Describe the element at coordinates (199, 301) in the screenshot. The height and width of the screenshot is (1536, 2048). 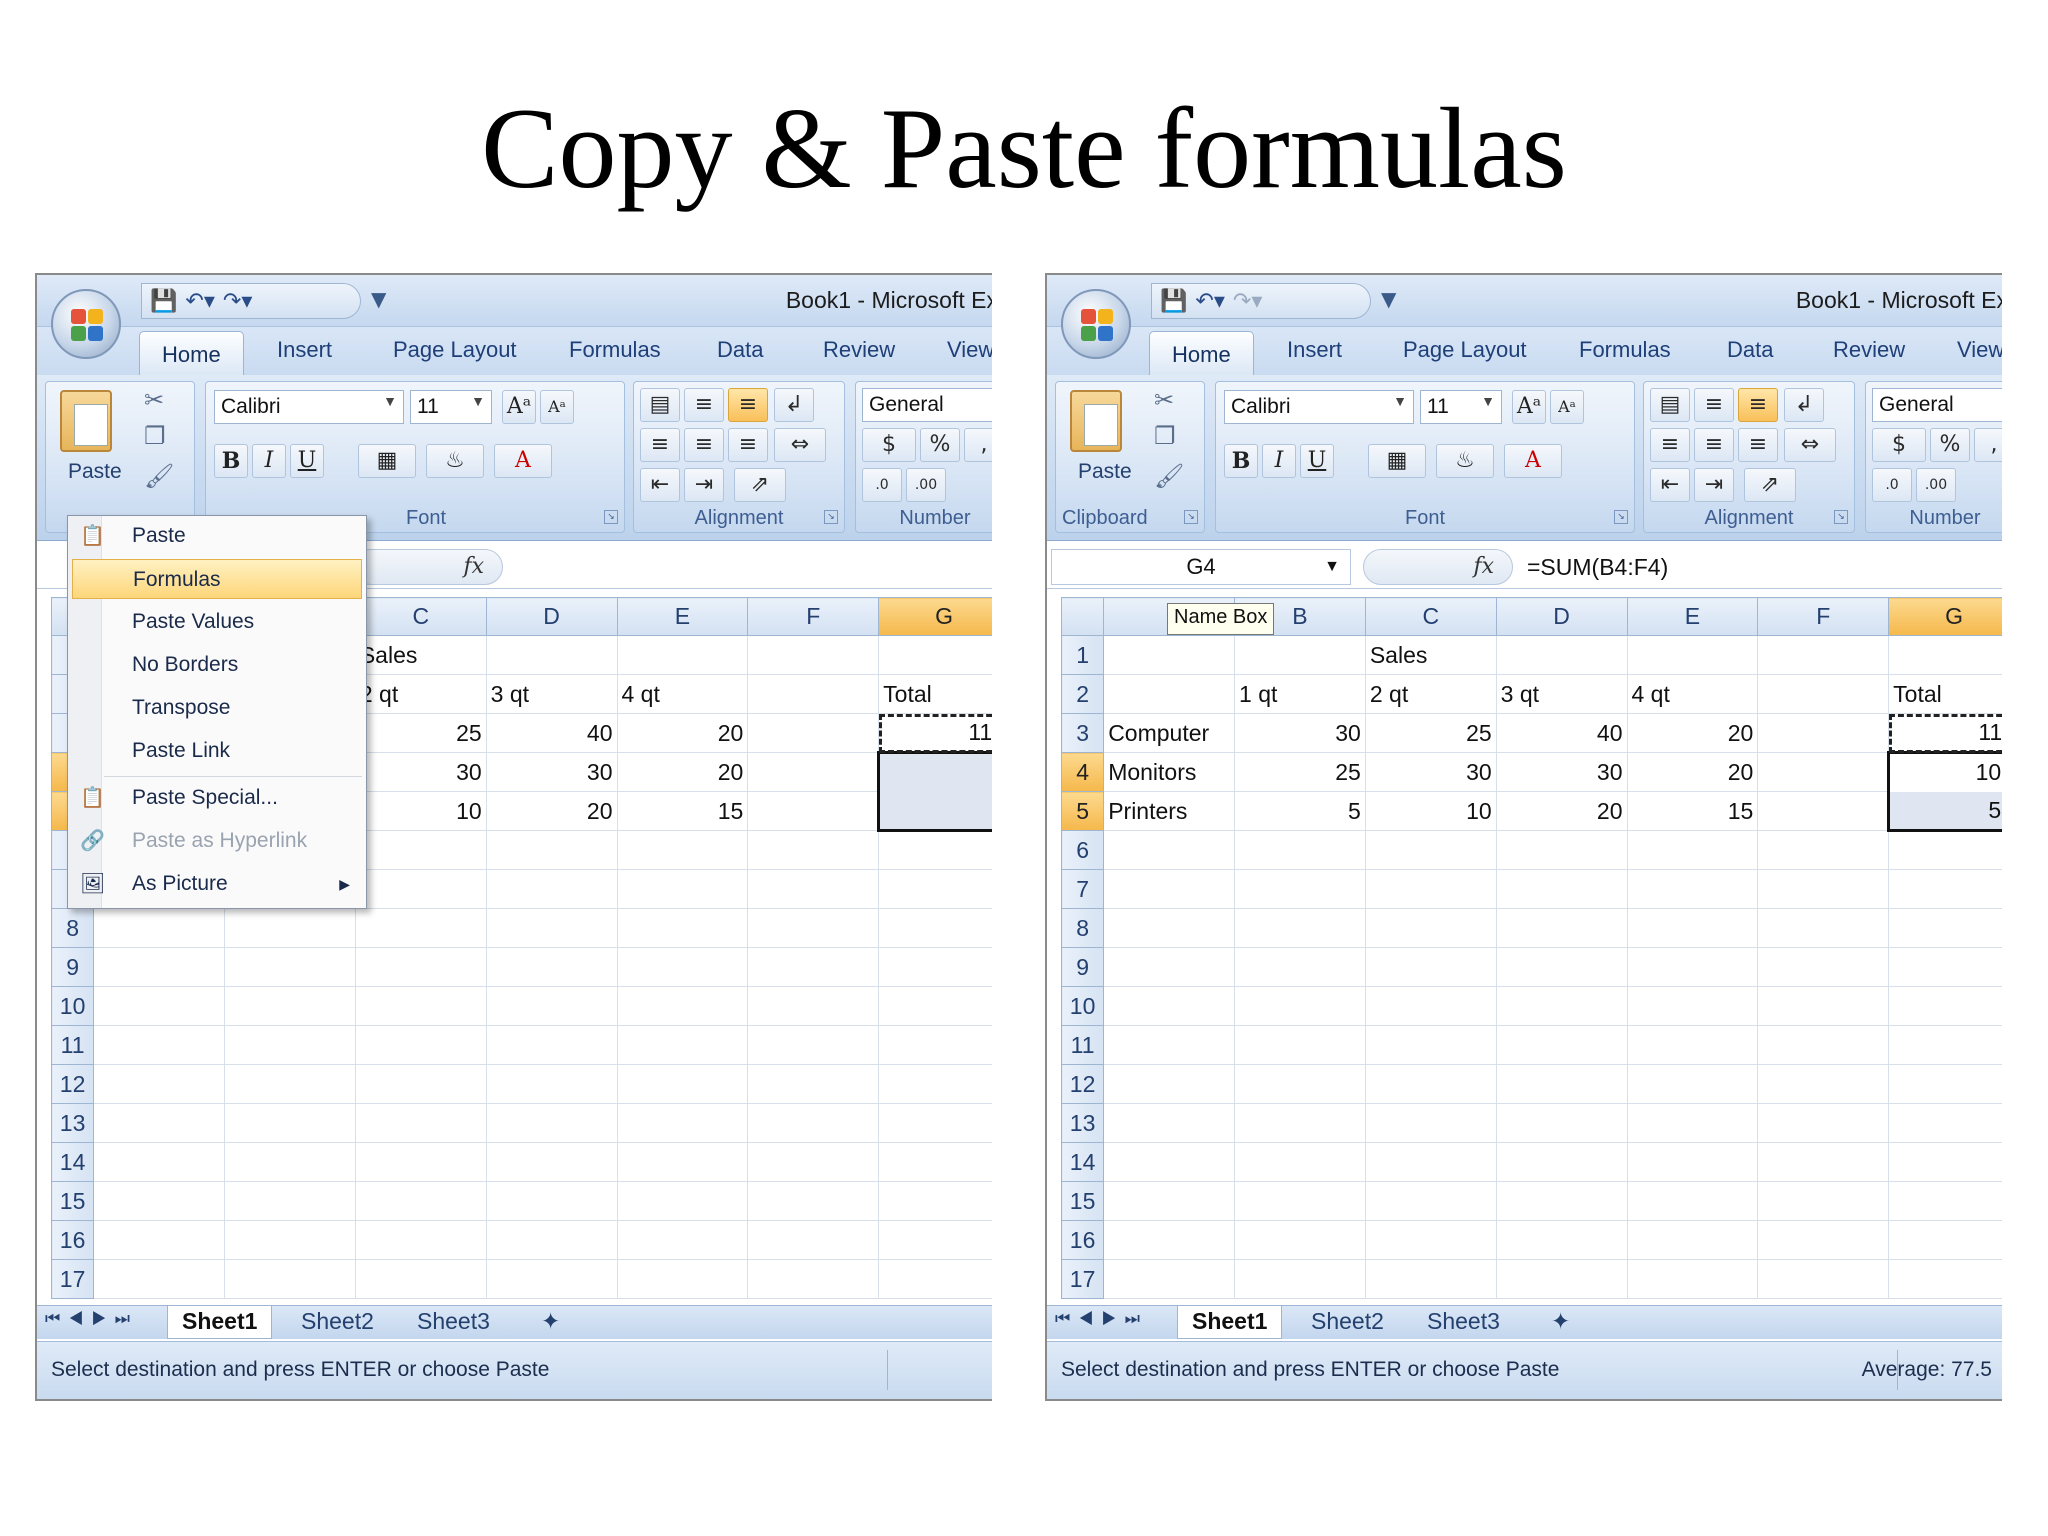
I see `undo-icon: ↶▾` at that location.